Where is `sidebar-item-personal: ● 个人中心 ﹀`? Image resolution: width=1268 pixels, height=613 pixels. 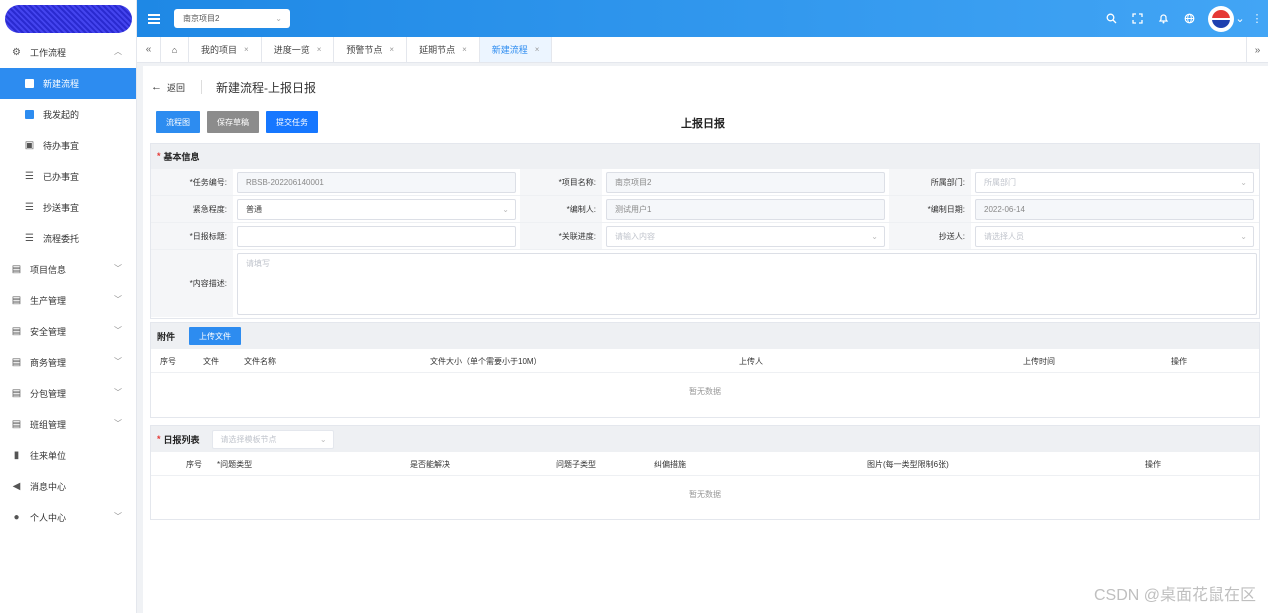
sidebar-item-personal: ● 个人中心 ﹀ is located at coordinates (68, 517).